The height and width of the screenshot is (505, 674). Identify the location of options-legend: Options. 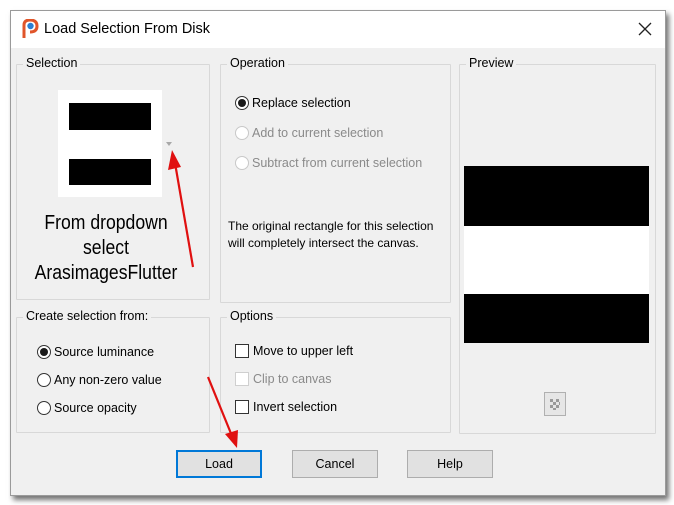
(252, 316).